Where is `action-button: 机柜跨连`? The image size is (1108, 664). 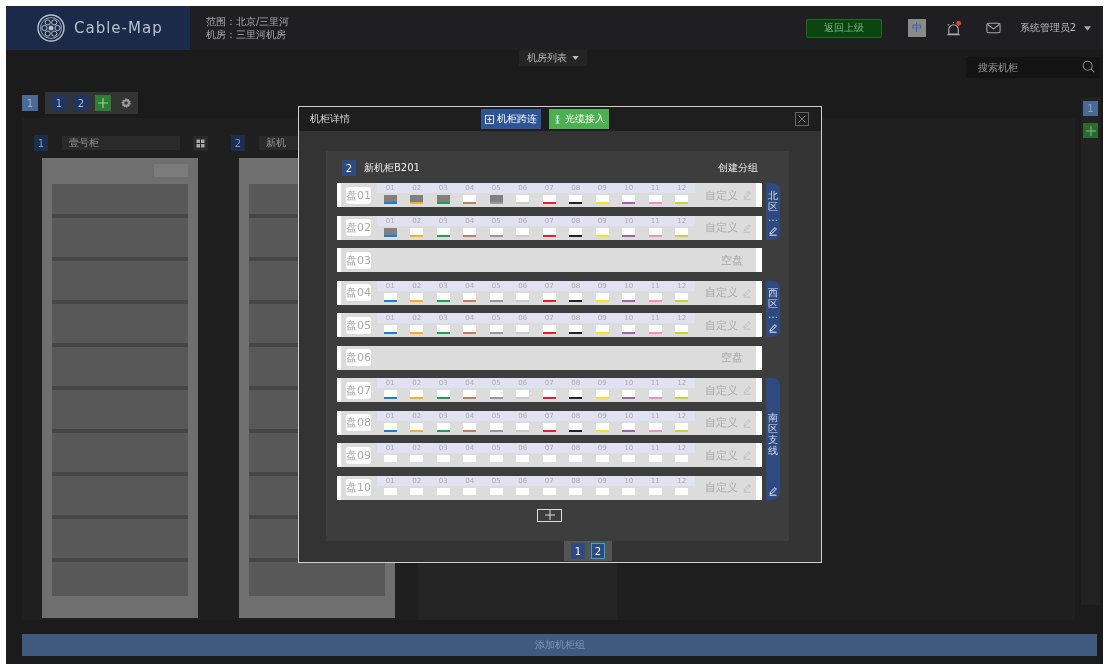 action-button: 机柜跨连 is located at coordinates (511, 119).